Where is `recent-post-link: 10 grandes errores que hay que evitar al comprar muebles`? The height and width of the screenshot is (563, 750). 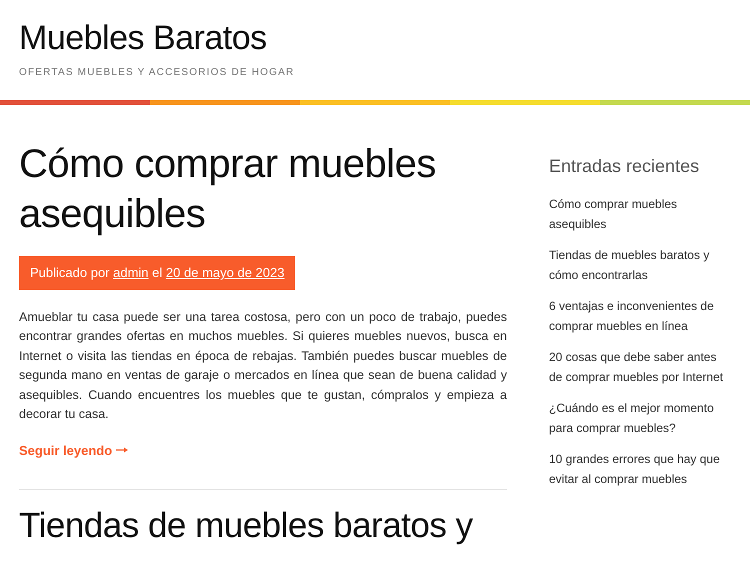 recent-post-link: 10 grandes errores que hay que evitar al comprar muebles is located at coordinates (640, 469).